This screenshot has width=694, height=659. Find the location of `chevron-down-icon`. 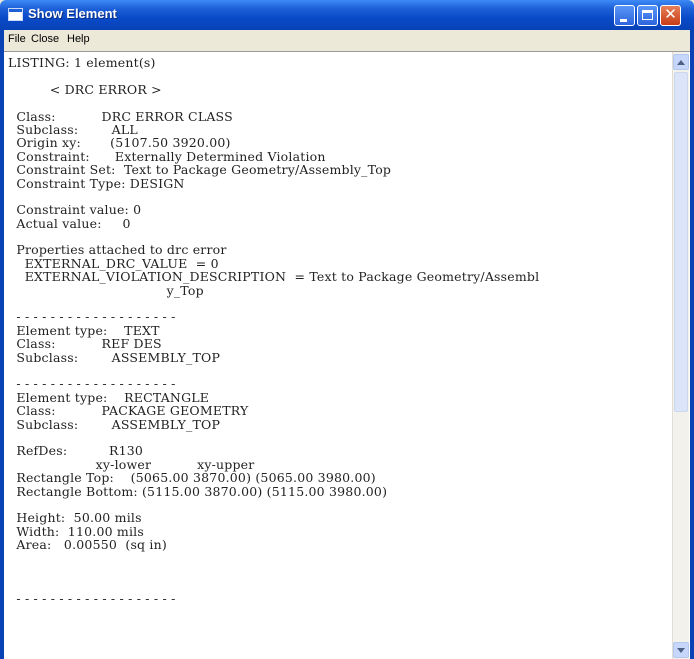

chevron-down-icon is located at coordinates (681, 650).